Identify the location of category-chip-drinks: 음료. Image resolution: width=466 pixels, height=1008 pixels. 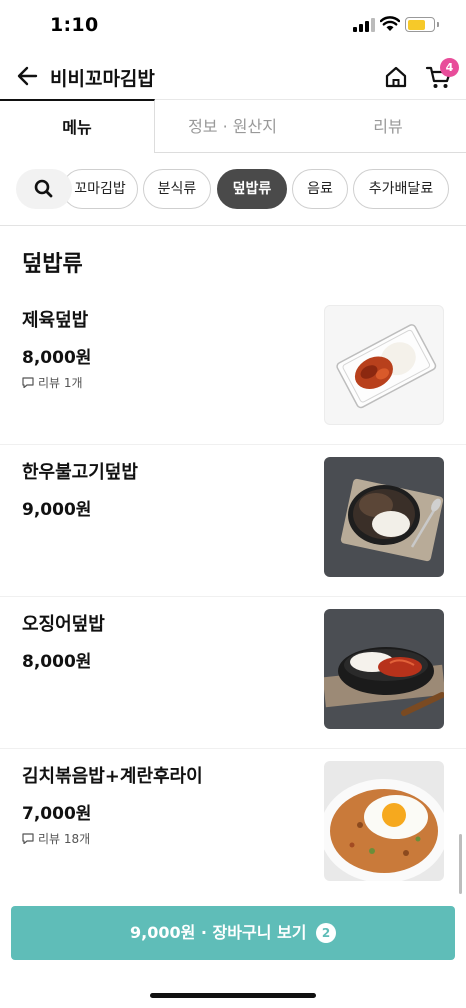
(320, 189).